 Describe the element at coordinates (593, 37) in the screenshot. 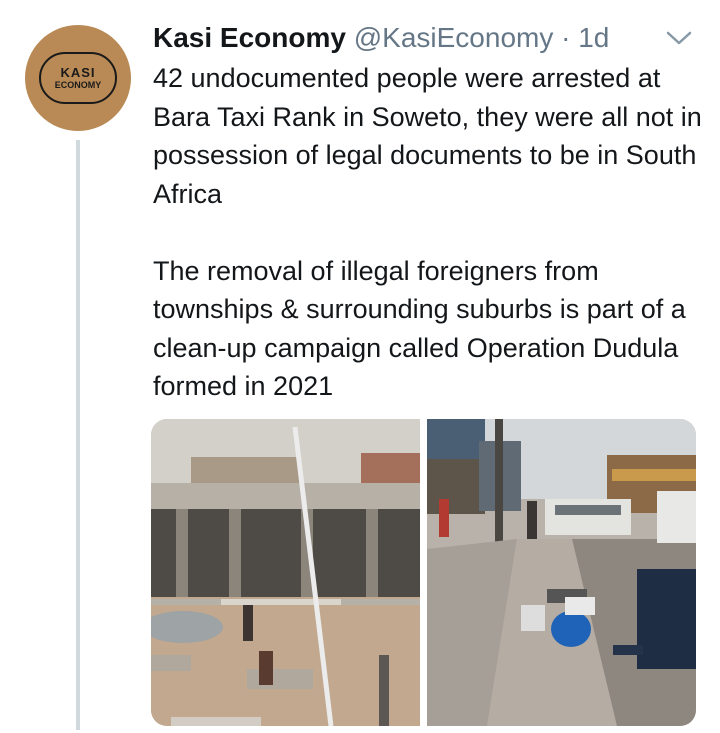

I see `timestamp: 1d` at that location.